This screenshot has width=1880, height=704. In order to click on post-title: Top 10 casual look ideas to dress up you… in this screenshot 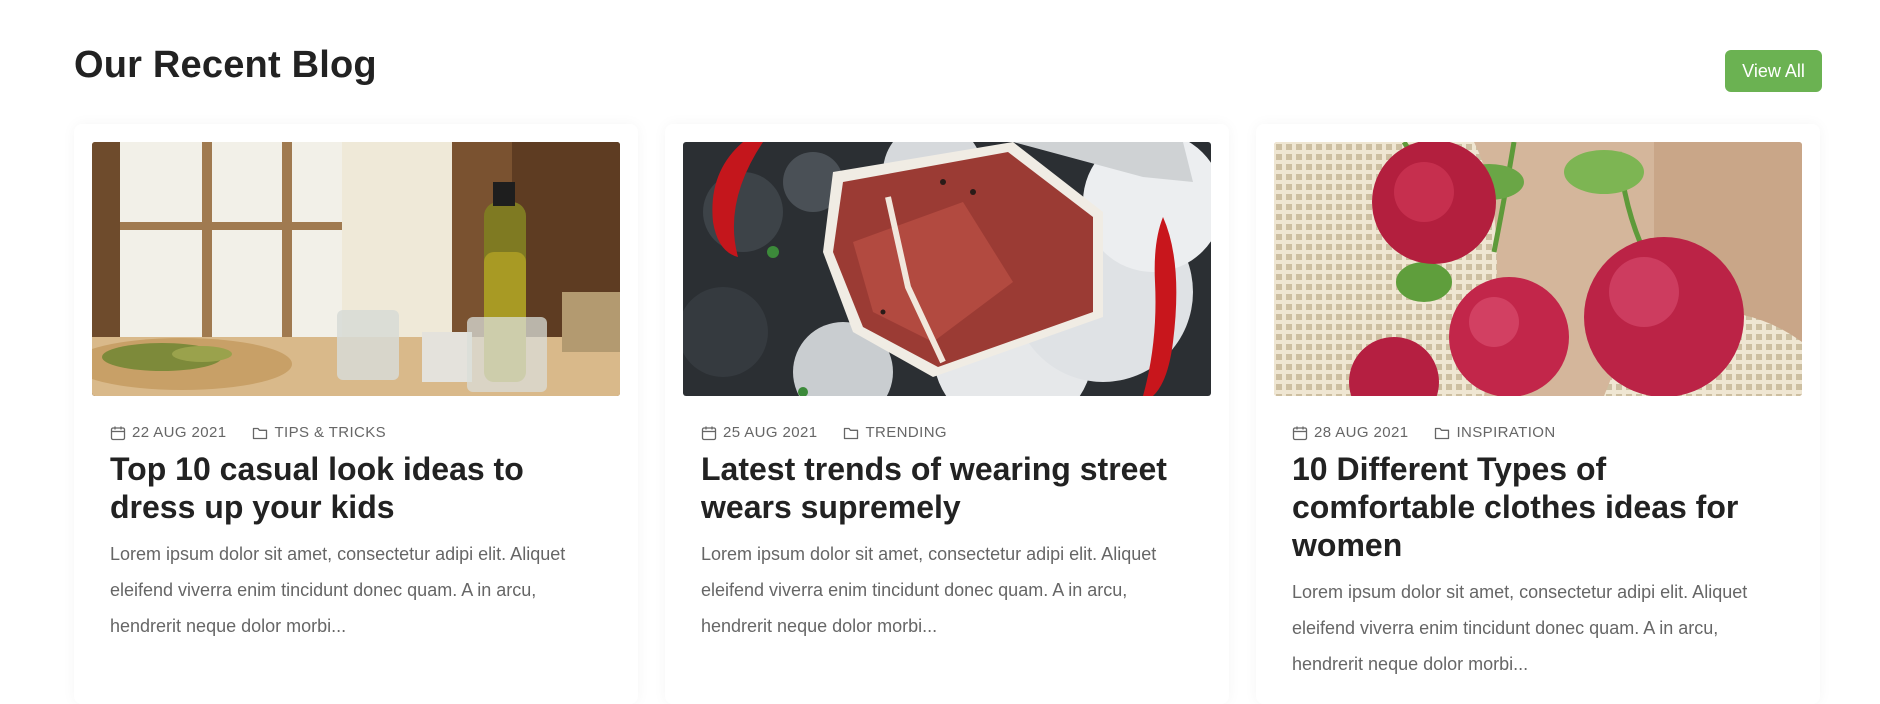, I will do `click(360, 488)`.